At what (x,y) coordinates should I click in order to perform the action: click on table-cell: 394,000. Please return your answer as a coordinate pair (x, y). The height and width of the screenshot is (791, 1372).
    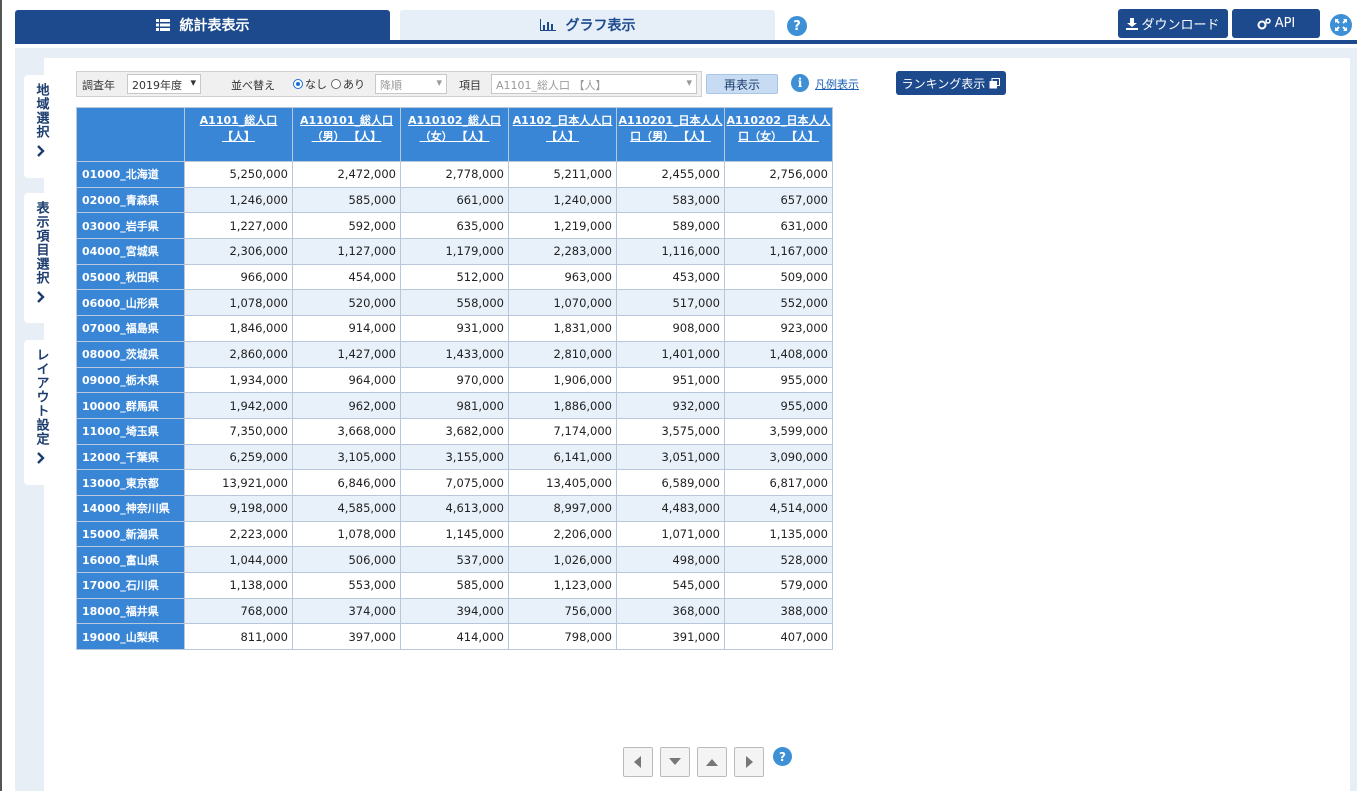
    Looking at the image, I should click on (454, 611).